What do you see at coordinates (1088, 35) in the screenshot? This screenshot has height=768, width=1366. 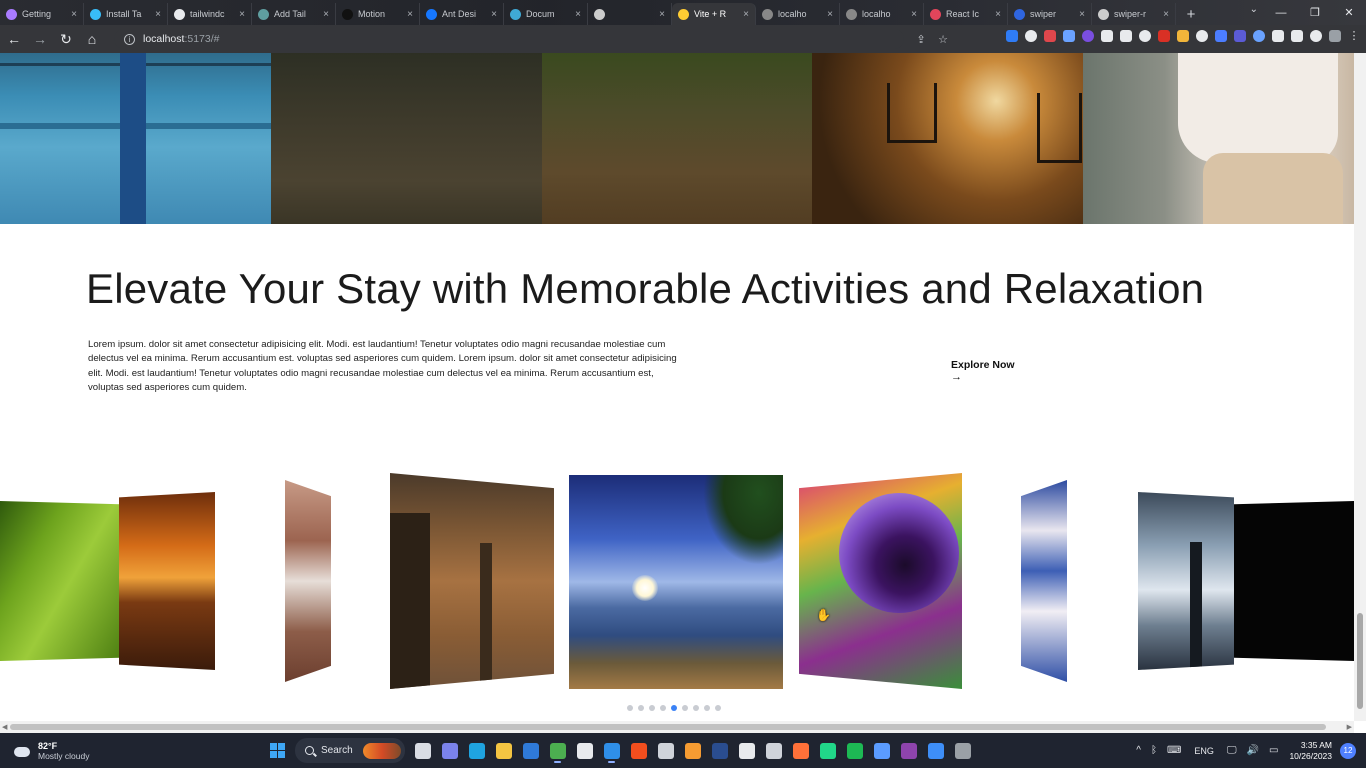 I see `purple-ext-icon` at bounding box center [1088, 35].